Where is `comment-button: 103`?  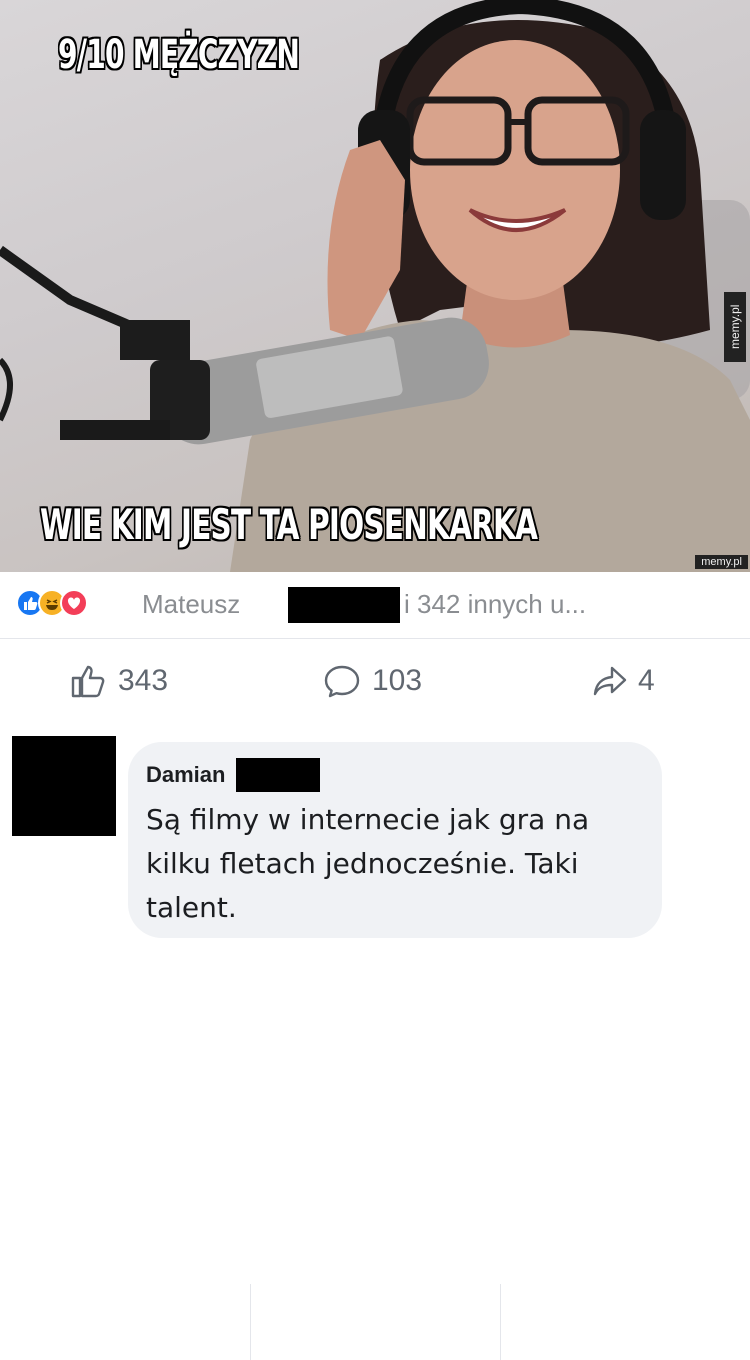
comment-button: 103 is located at coordinates (372, 681).